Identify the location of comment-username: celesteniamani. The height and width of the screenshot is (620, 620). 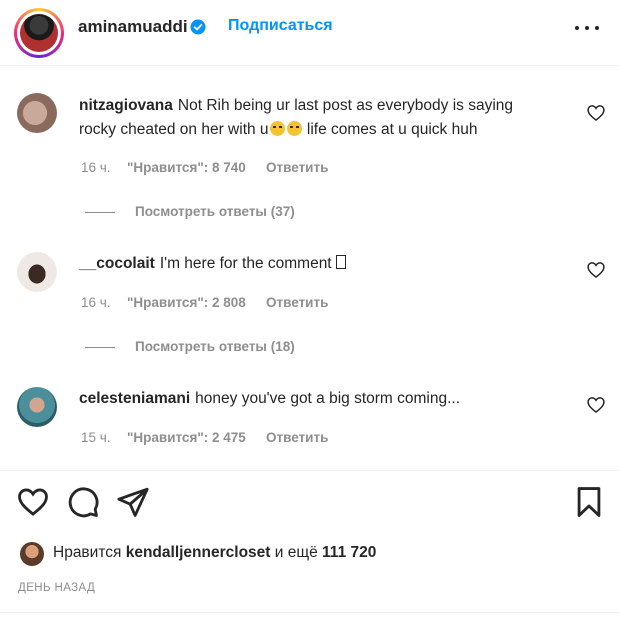
(134, 398).